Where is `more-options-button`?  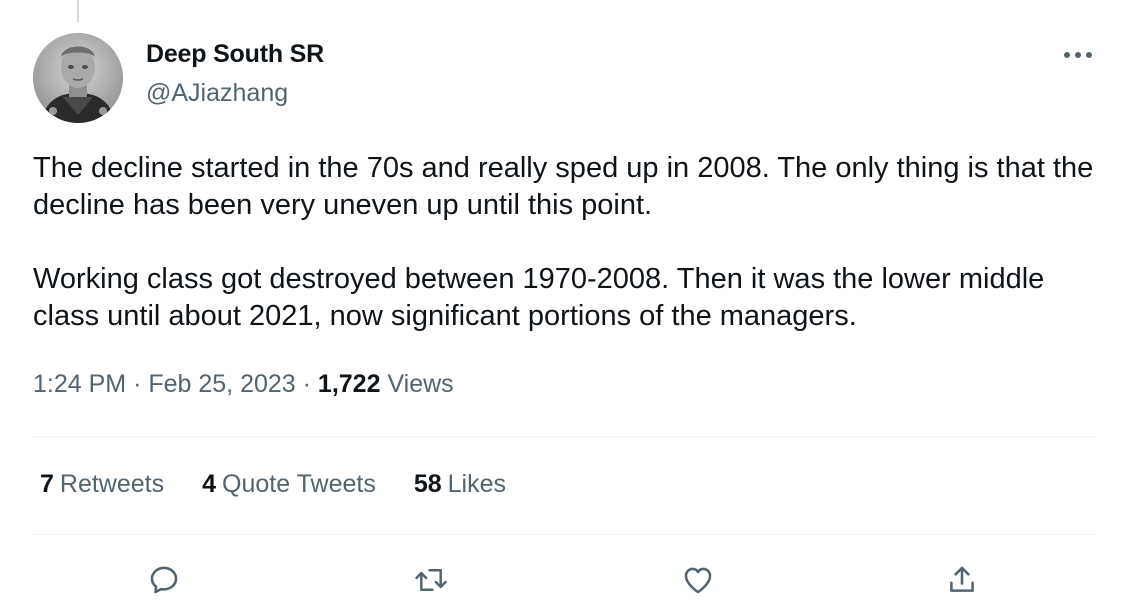 more-options-button is located at coordinates (1078, 55).